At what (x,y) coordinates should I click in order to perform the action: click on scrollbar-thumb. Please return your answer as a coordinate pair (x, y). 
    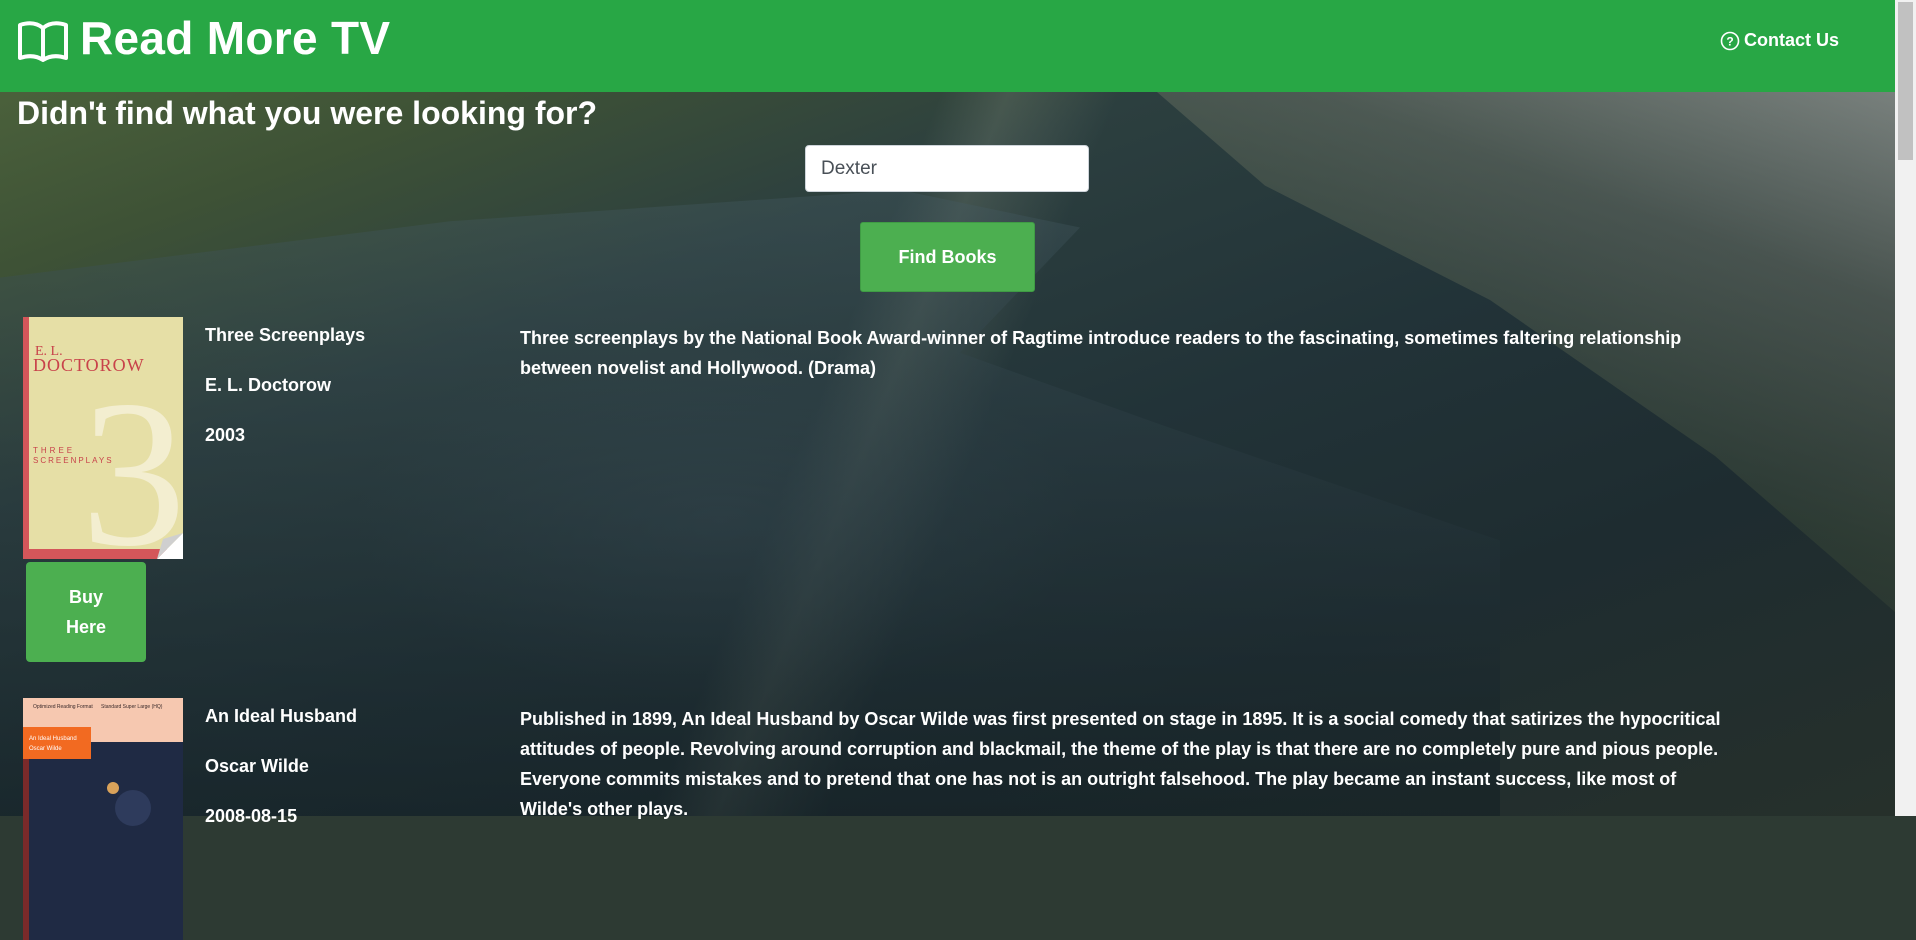
    Looking at the image, I should click on (1905, 81).